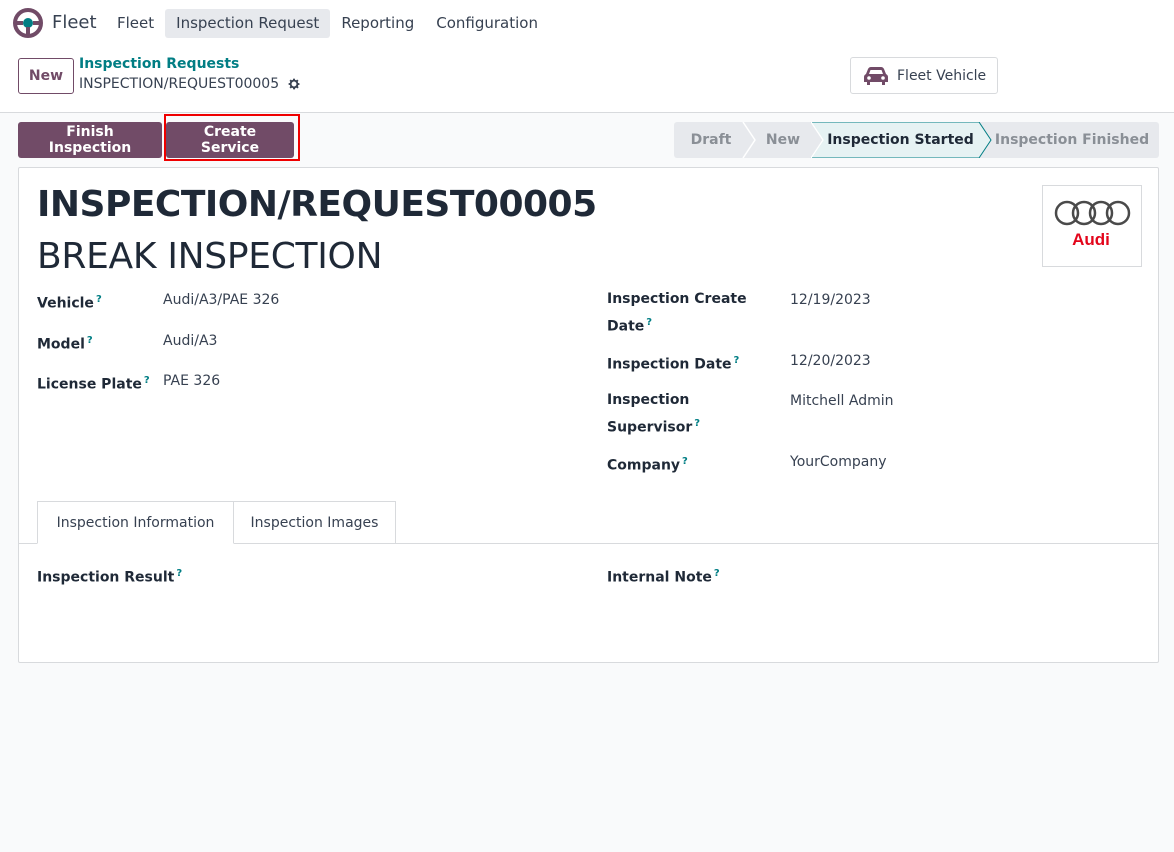 The width and height of the screenshot is (1174, 852). I want to click on car-icon, so click(876, 75).